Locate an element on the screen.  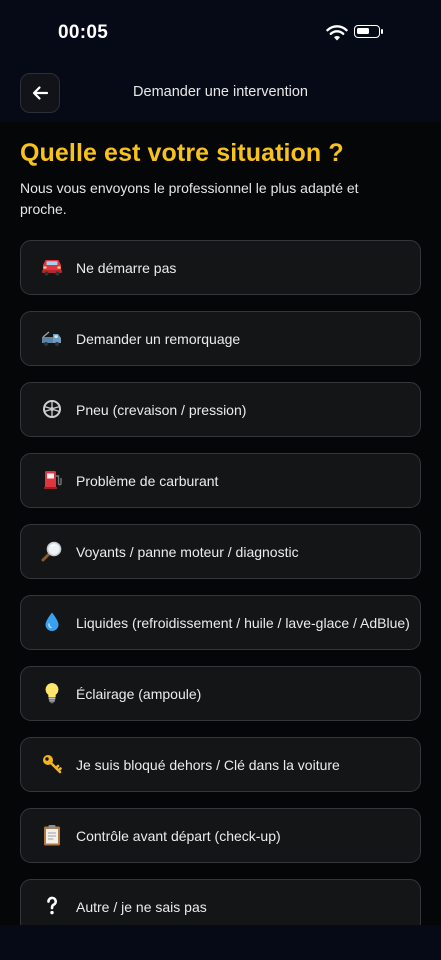
nav-title: Demander une intervention is located at coordinates (220, 92).